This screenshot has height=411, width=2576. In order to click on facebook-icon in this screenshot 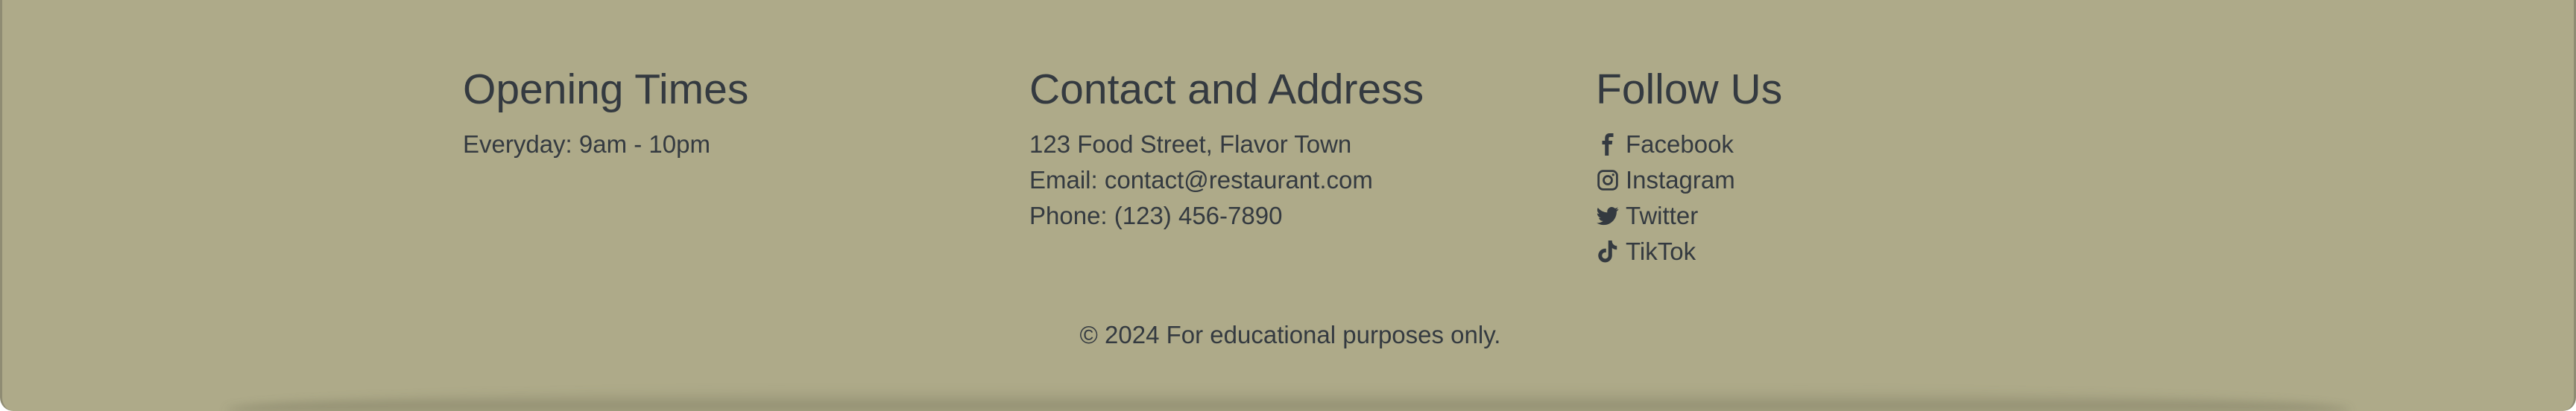, I will do `click(1608, 144)`.